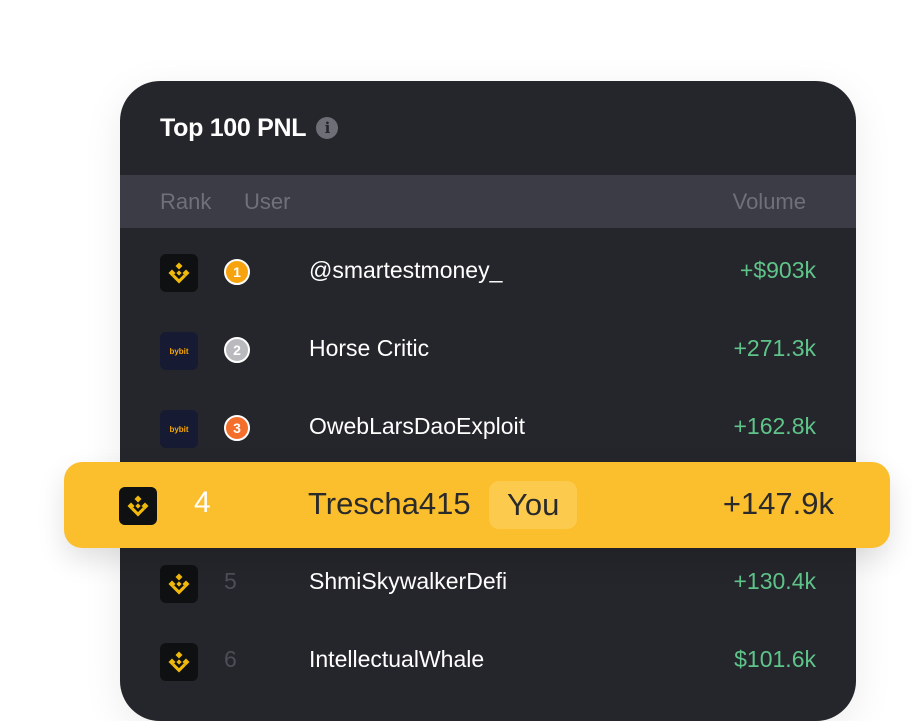 This screenshot has width=912, height=721. I want to click on volume-value: +$903k, so click(777, 270).